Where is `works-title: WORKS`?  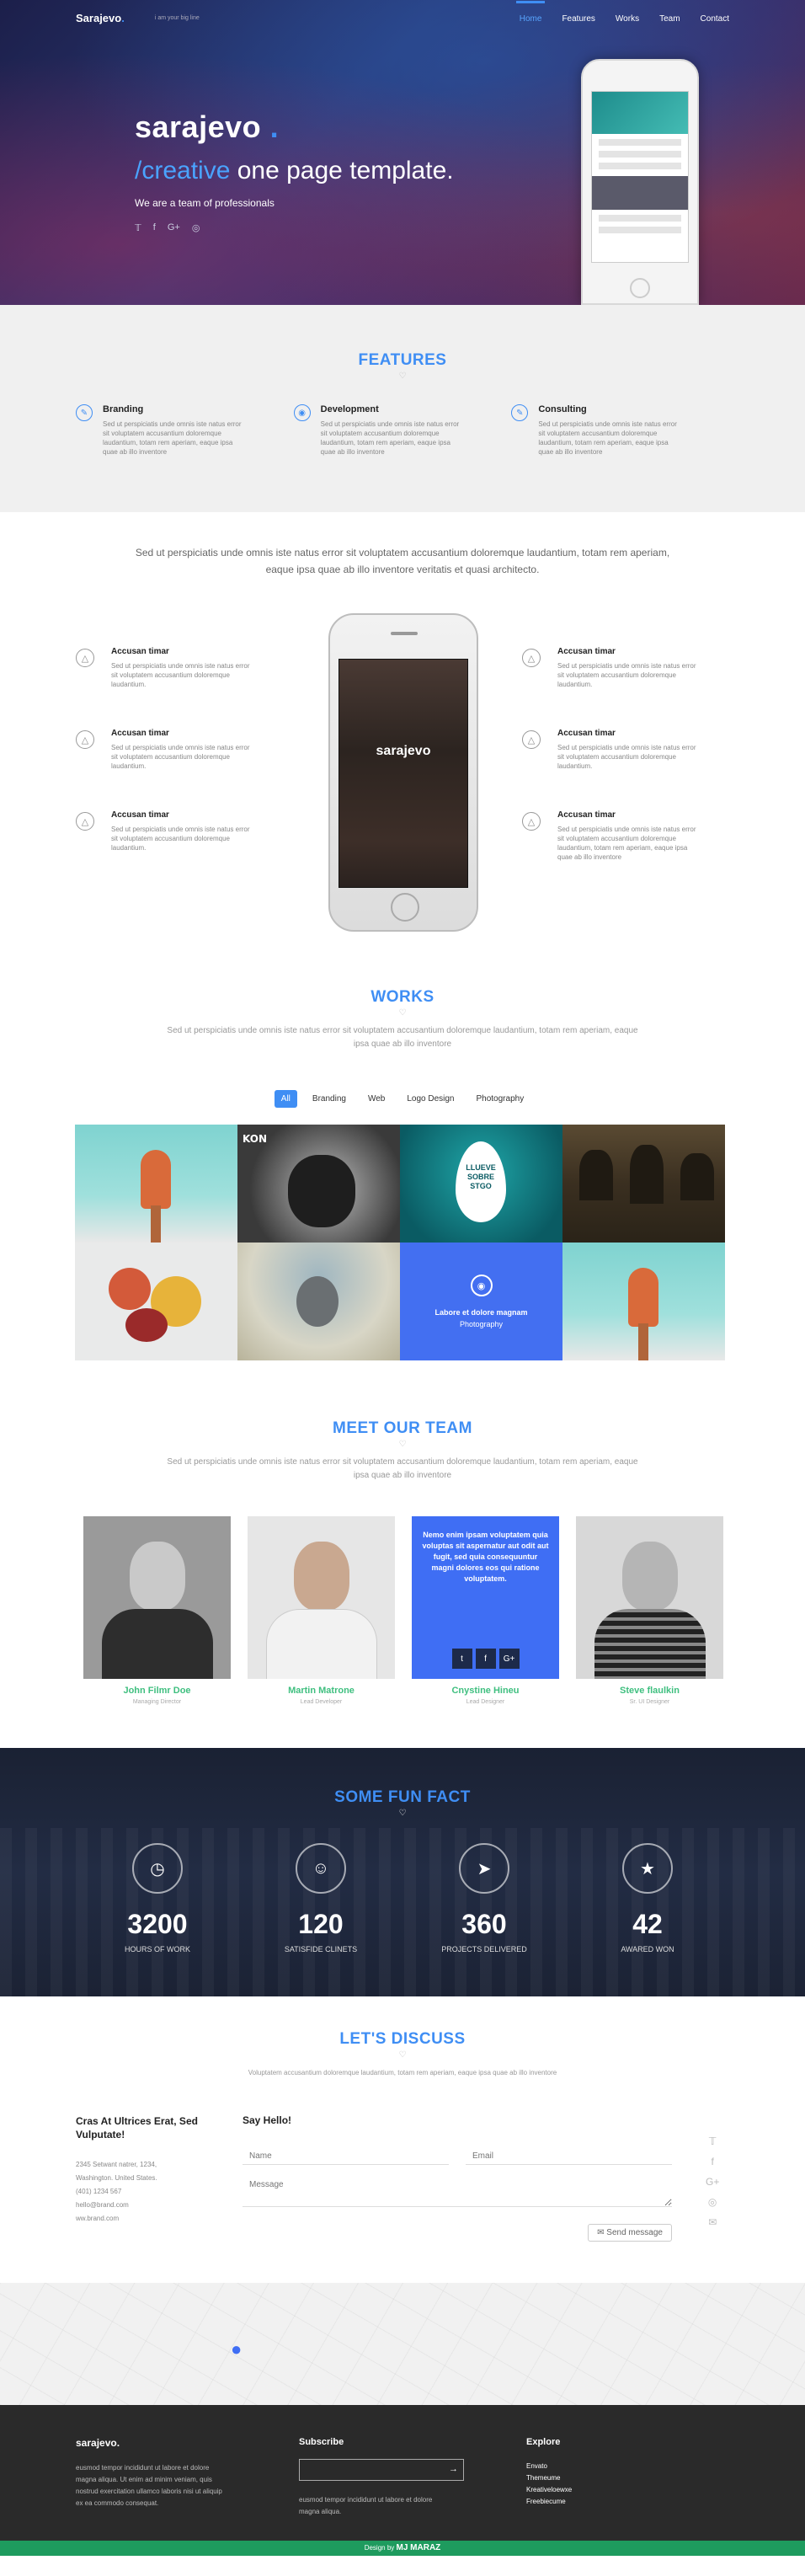 works-title: WORKS is located at coordinates (402, 997).